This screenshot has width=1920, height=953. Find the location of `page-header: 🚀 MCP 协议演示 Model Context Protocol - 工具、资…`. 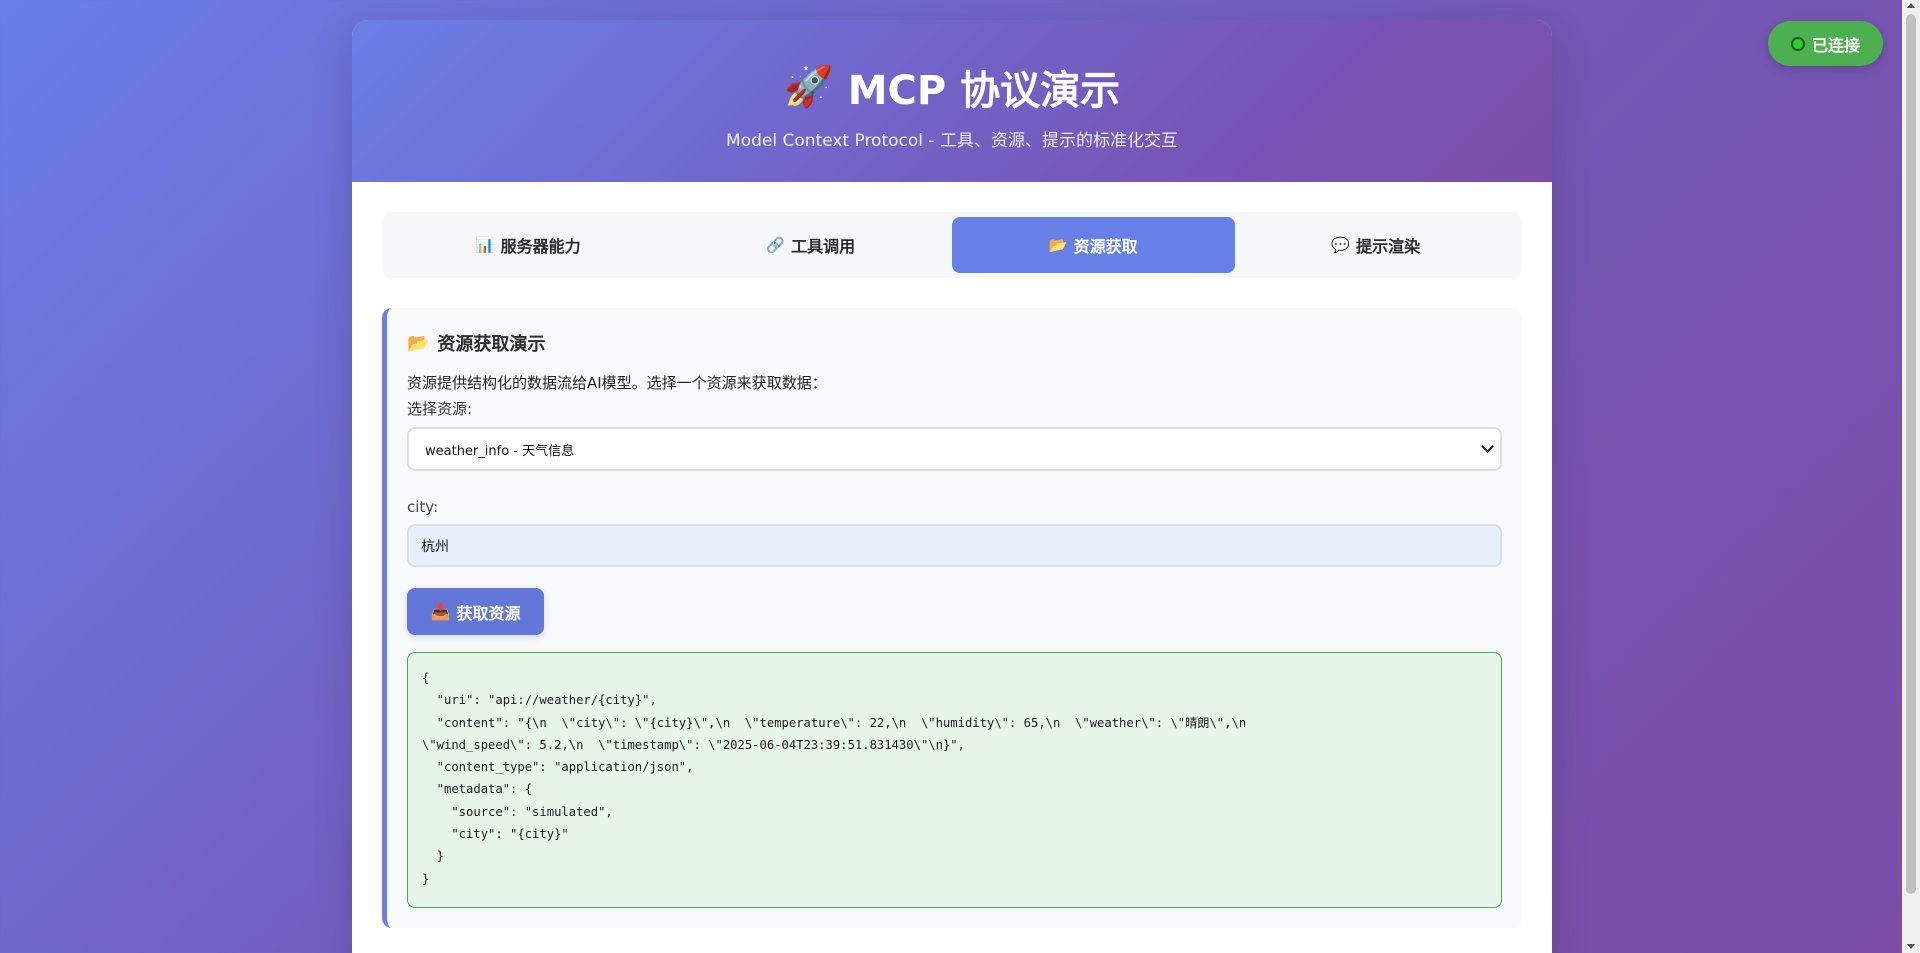

page-header: 🚀 MCP 协议演示 Model Context Protocol - 工具、资… is located at coordinates (952, 101).